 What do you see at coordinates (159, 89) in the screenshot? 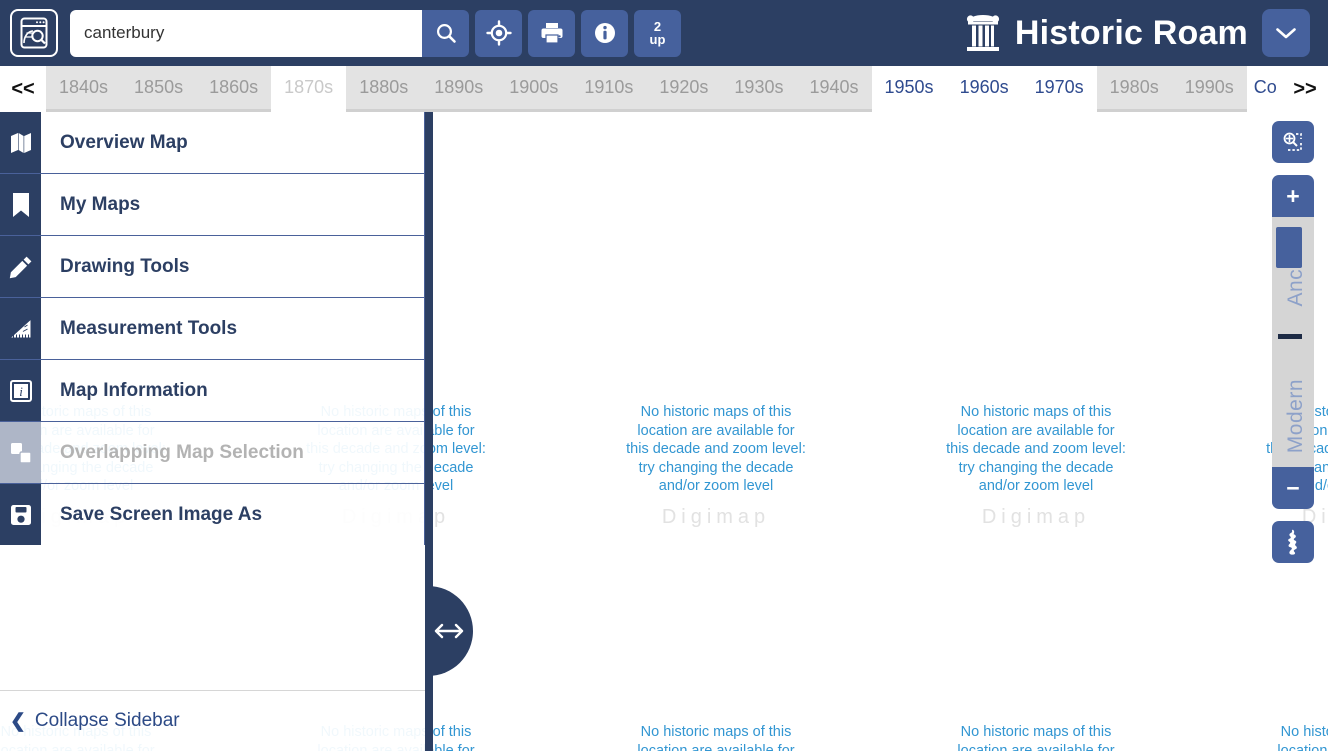
I see `decade-tab-1850s: 1850s` at bounding box center [159, 89].